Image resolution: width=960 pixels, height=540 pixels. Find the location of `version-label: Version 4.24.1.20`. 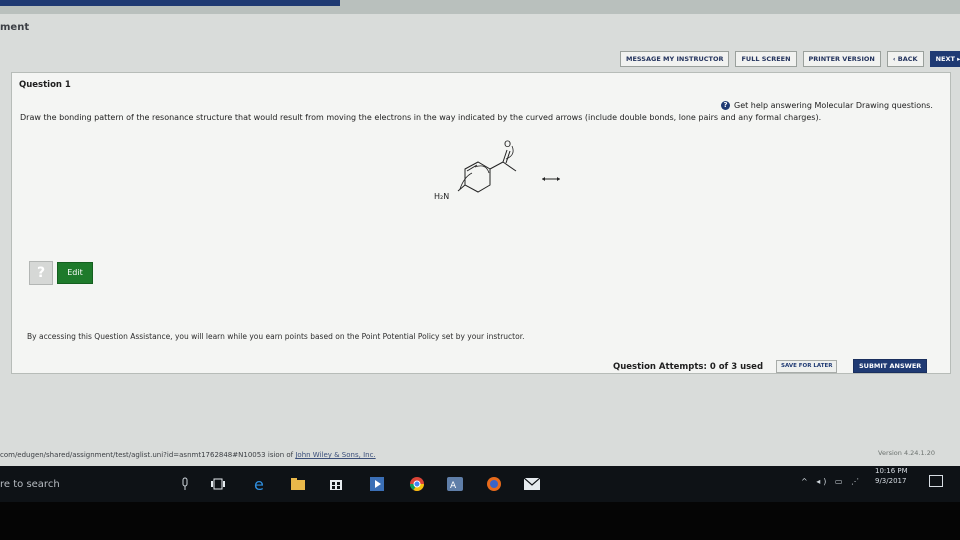

version-label: Version 4.24.1.20 is located at coordinates (906, 453).